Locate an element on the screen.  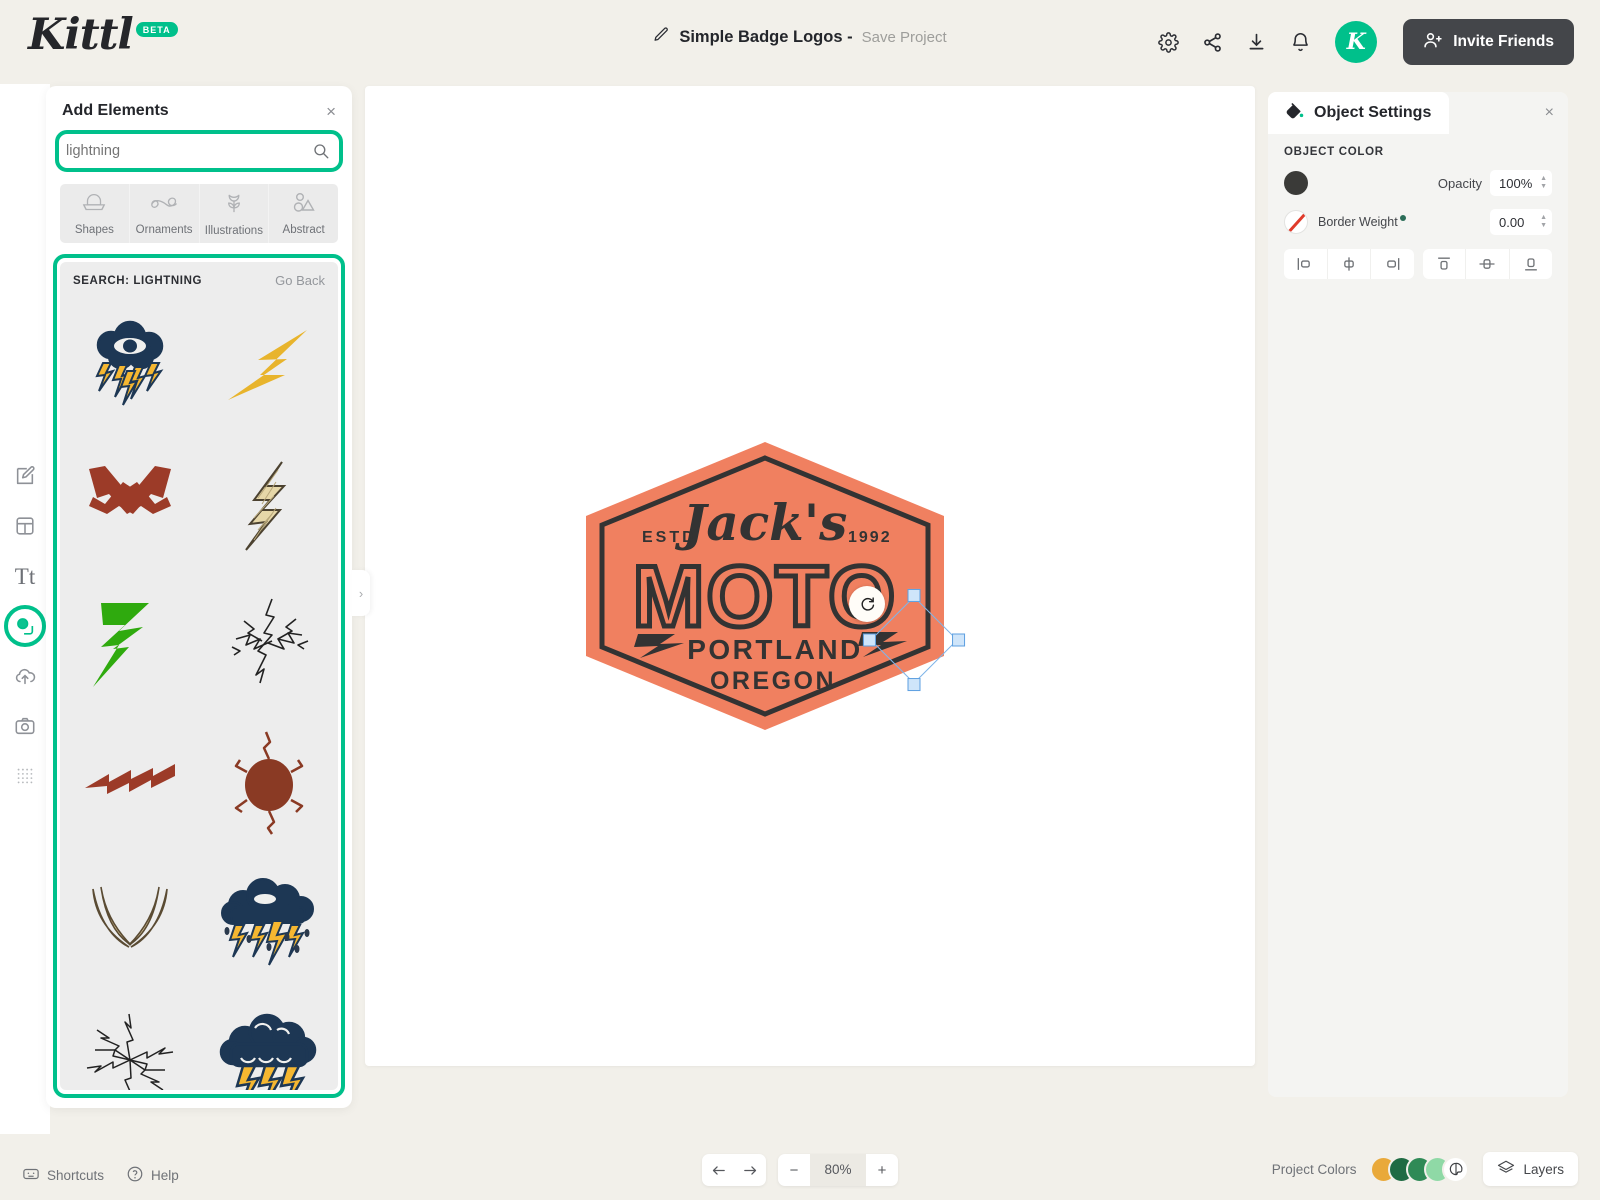
object-color-swatch is located at coordinates (1296, 183).